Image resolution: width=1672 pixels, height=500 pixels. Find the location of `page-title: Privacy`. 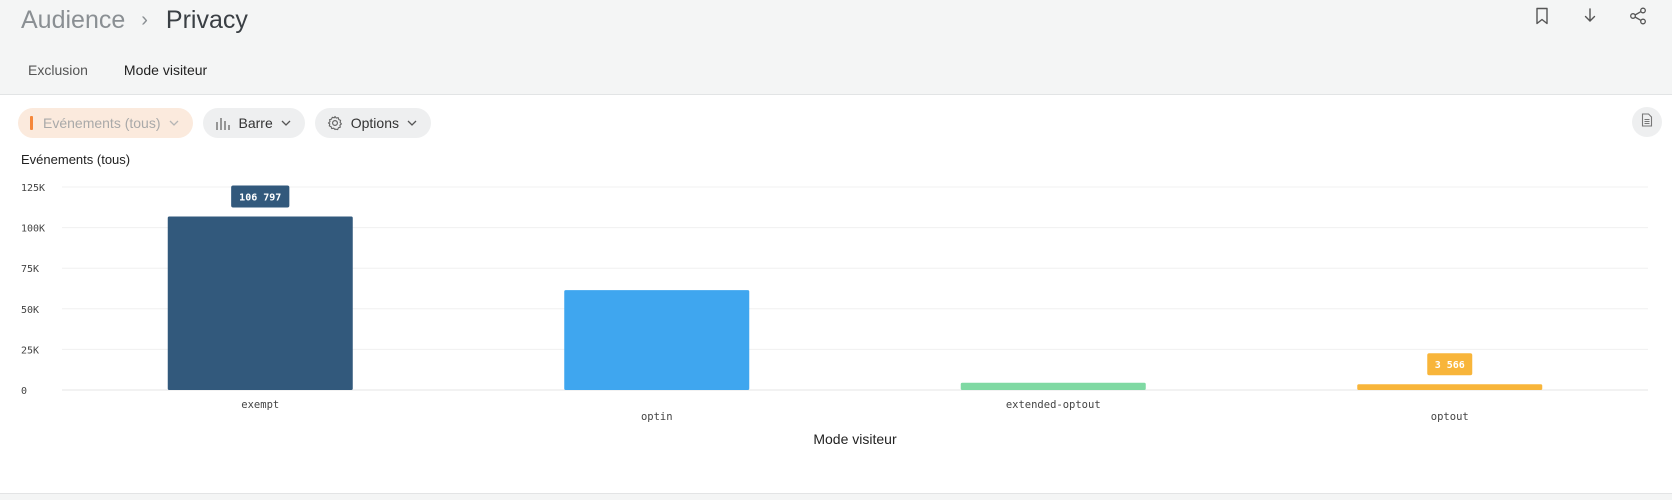

page-title: Privacy is located at coordinates (206, 19).